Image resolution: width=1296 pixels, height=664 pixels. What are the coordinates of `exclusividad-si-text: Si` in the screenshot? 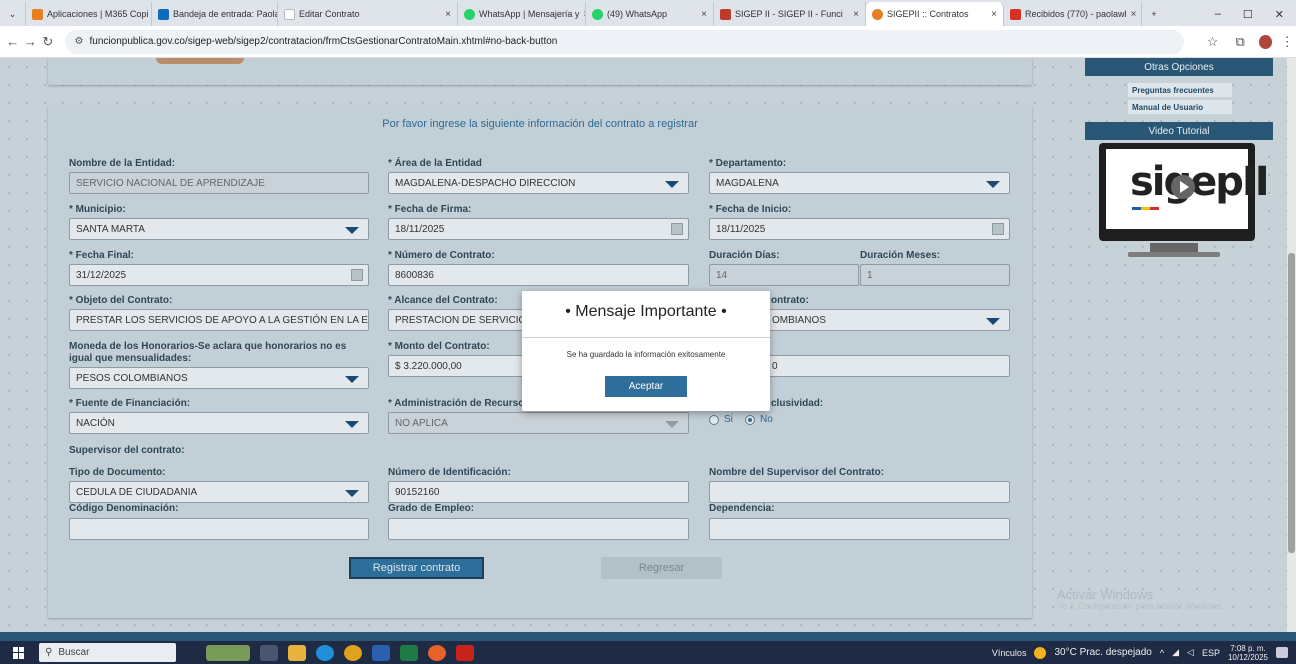 It's located at (728, 419).